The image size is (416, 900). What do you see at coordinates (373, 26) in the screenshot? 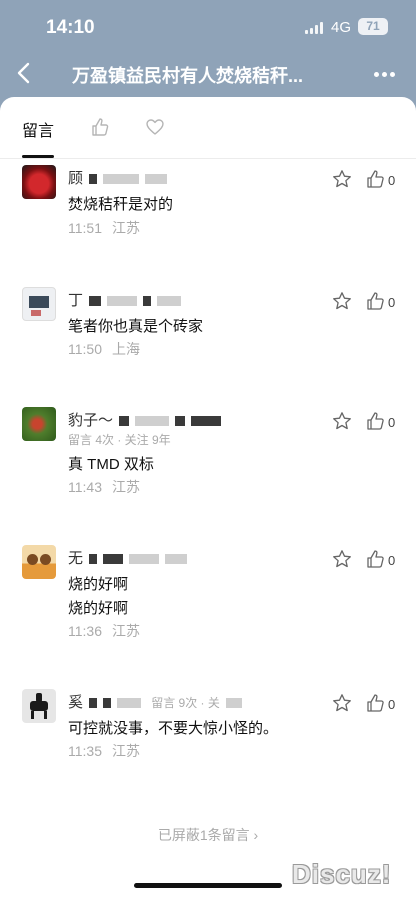
I see `battery-icon: 71` at bounding box center [373, 26].